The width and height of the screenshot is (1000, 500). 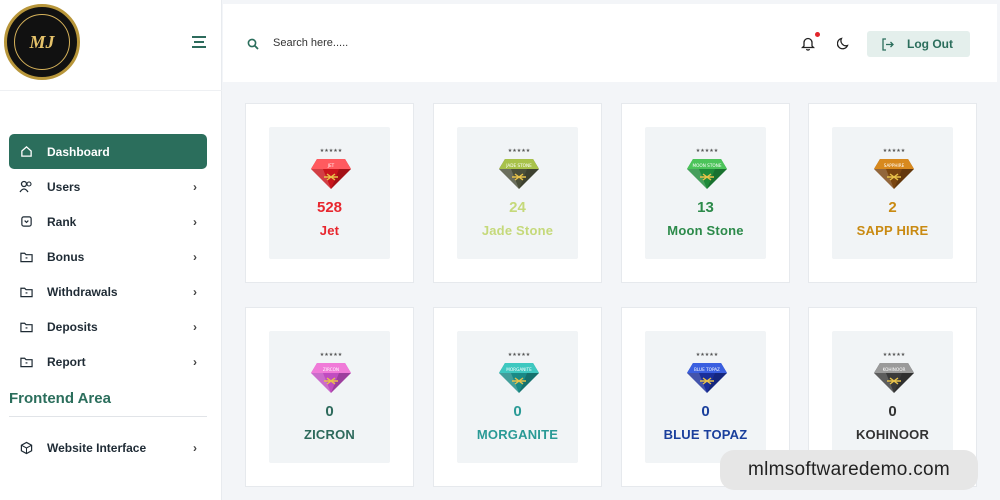 I want to click on sidebar-item-label: Website Interface, so click(x=97, y=447).